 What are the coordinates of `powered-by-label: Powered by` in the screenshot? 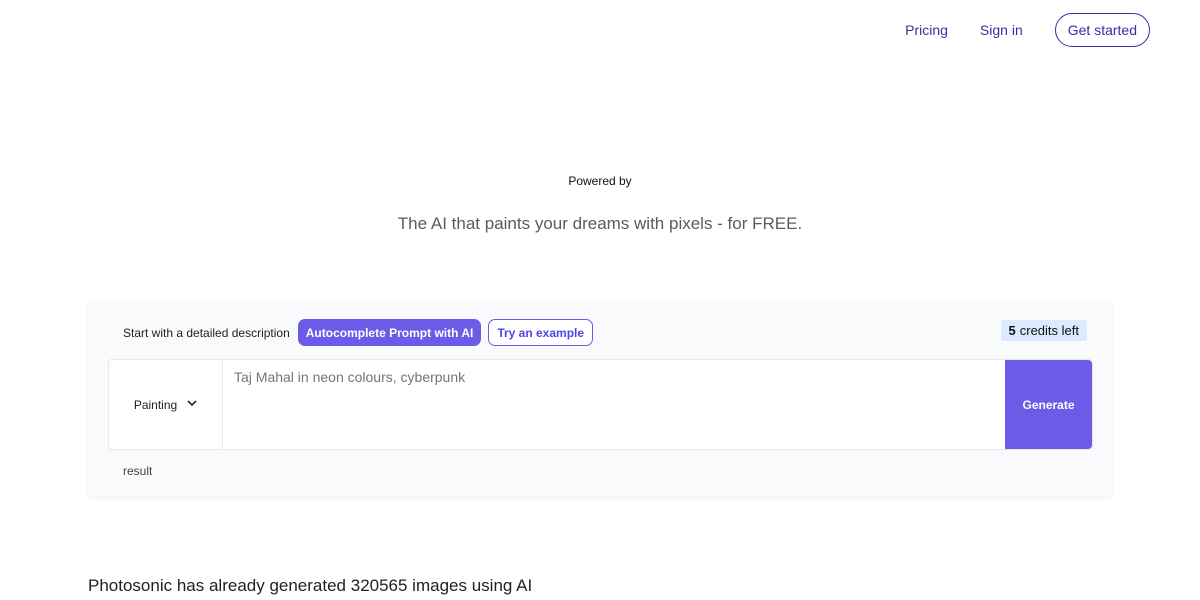 It's located at (600, 181).